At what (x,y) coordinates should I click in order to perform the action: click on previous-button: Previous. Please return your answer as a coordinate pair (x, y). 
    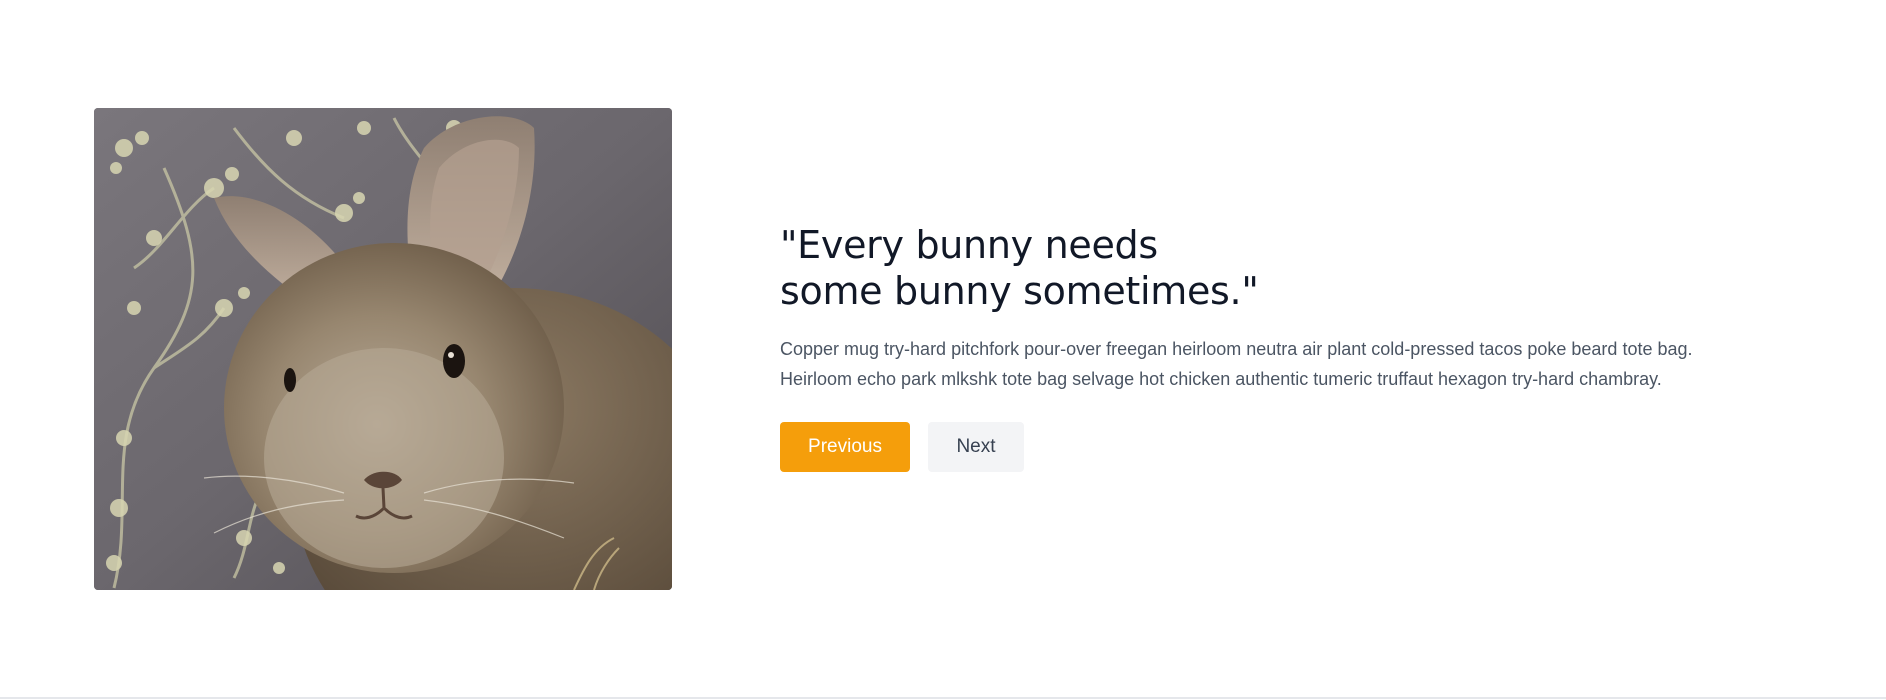
    Looking at the image, I should click on (845, 447).